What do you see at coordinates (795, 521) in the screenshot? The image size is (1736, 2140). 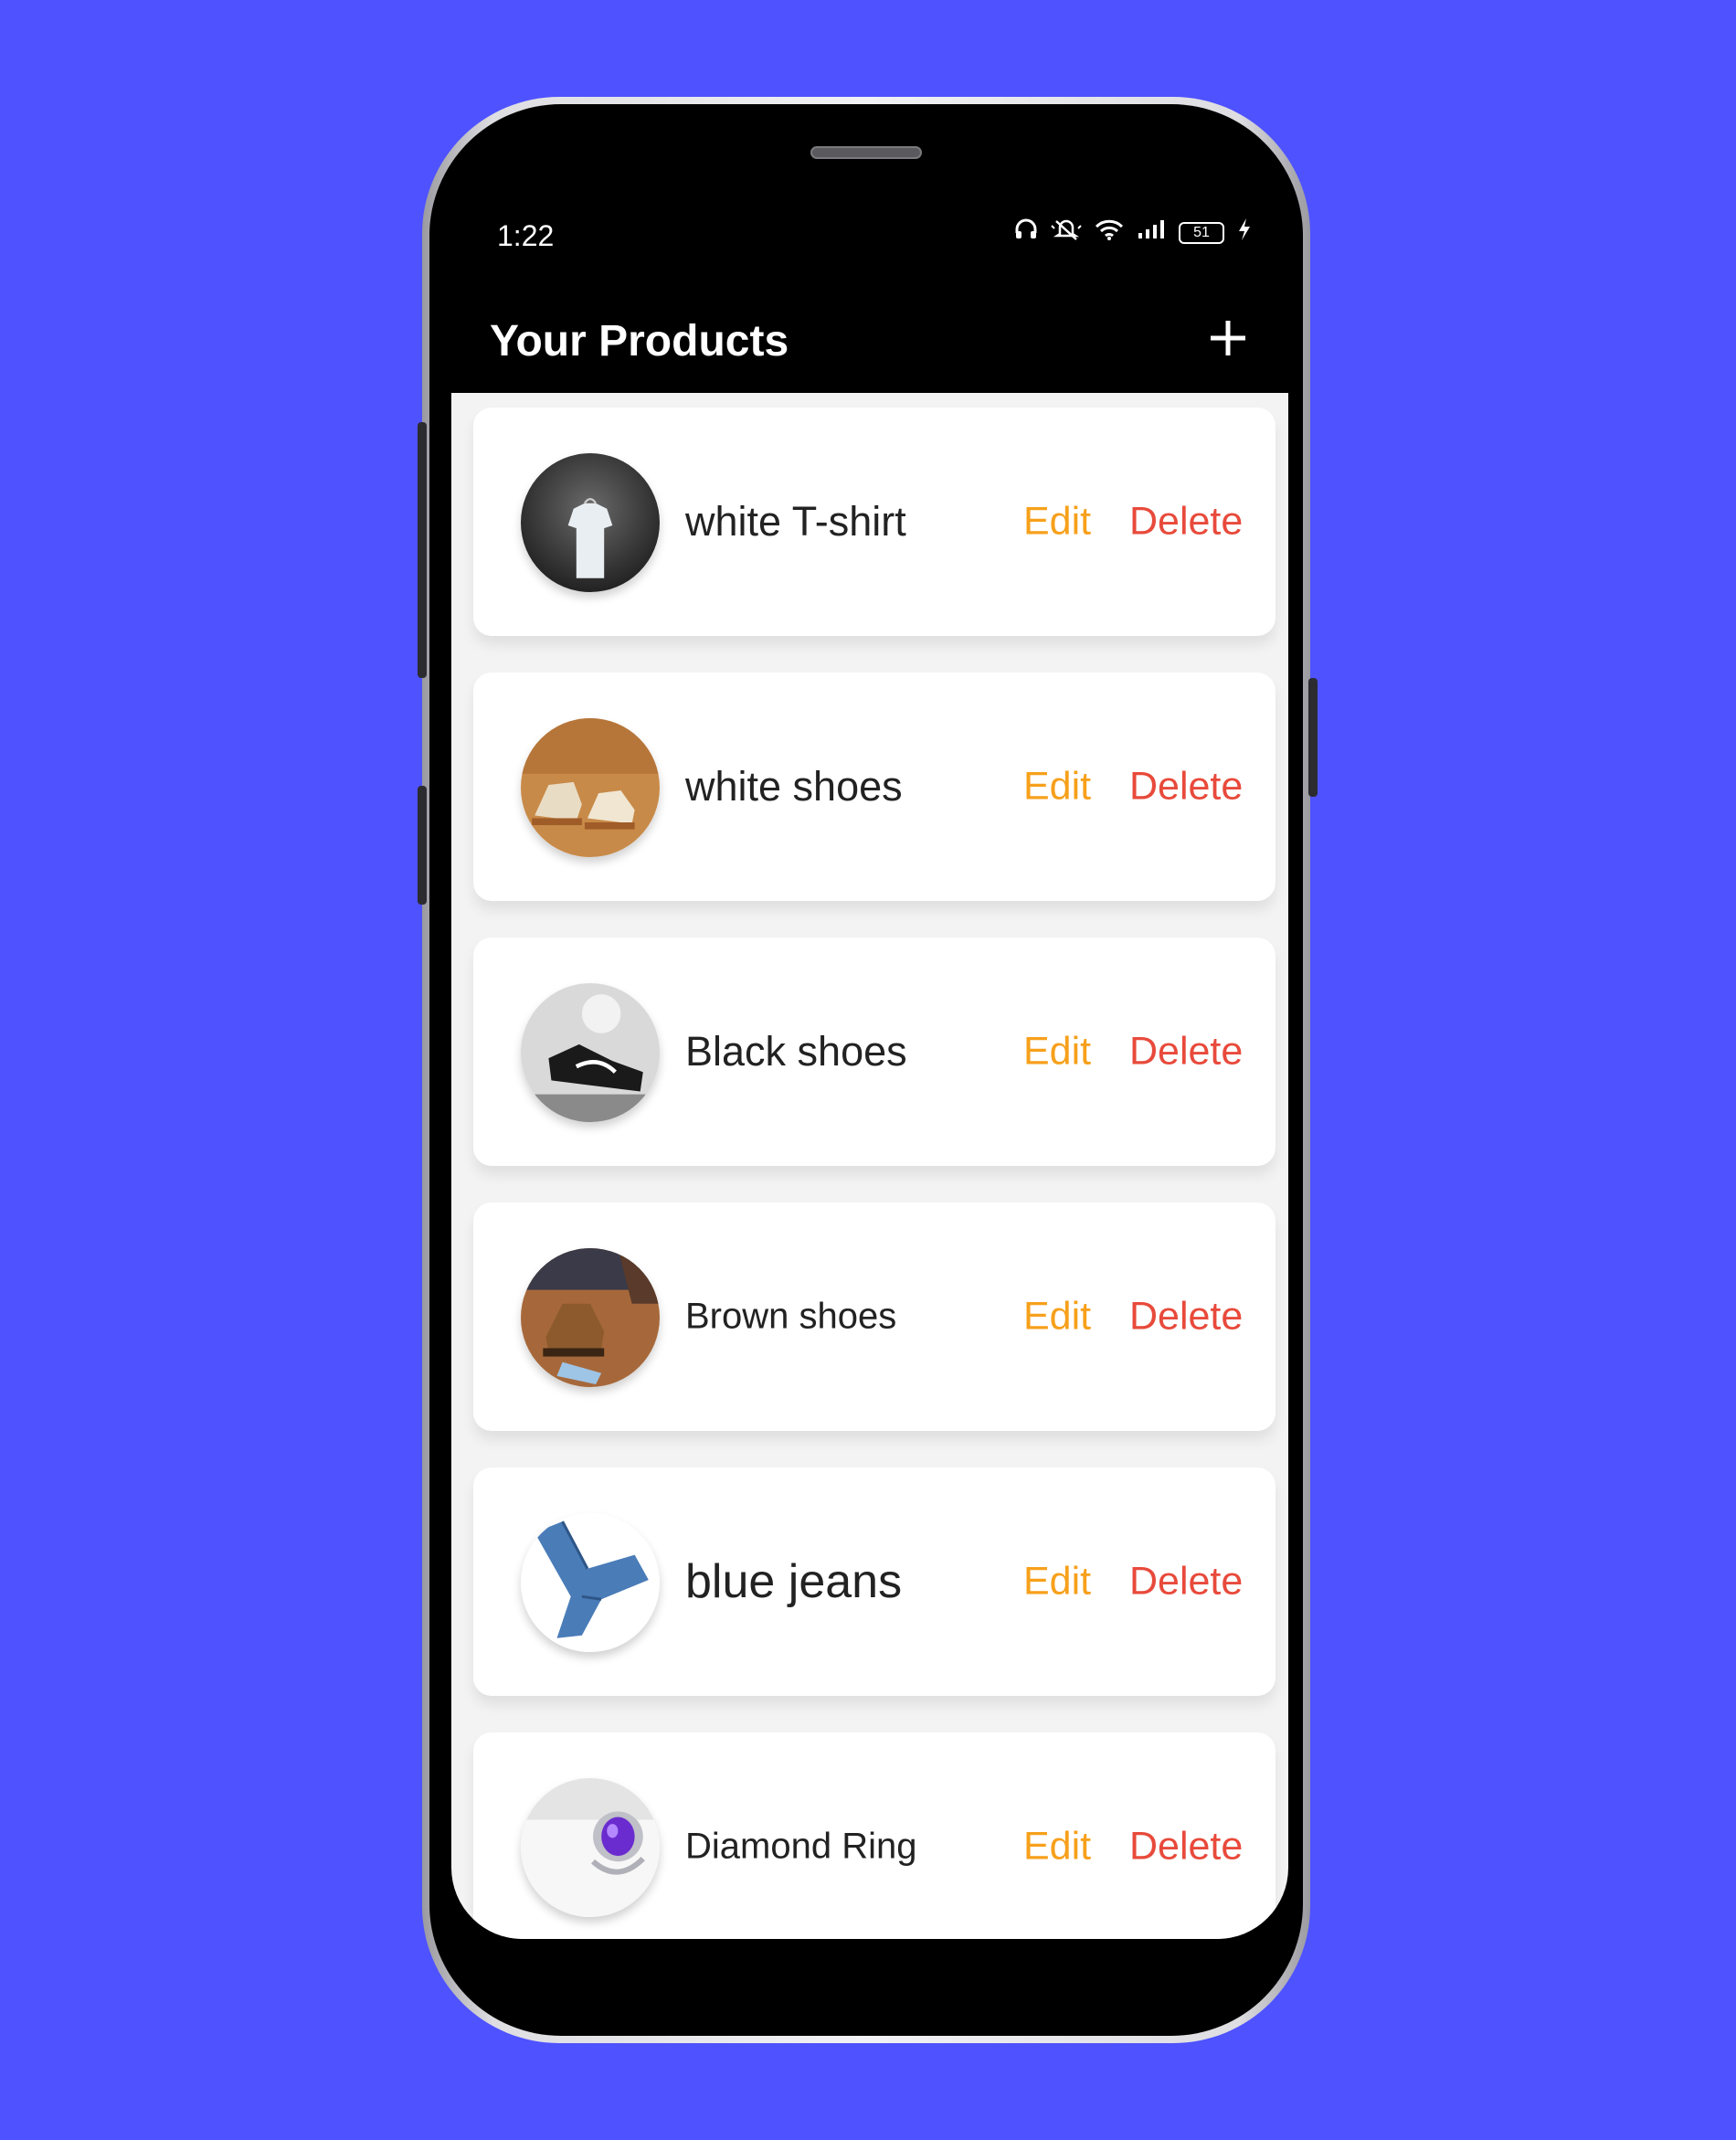 I see `product-name: white T-shirt` at bounding box center [795, 521].